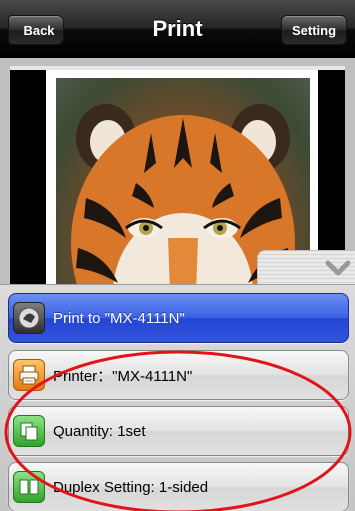  Describe the element at coordinates (178, 431) in the screenshot. I see `quantity-selector: Quantity: 1set` at that location.